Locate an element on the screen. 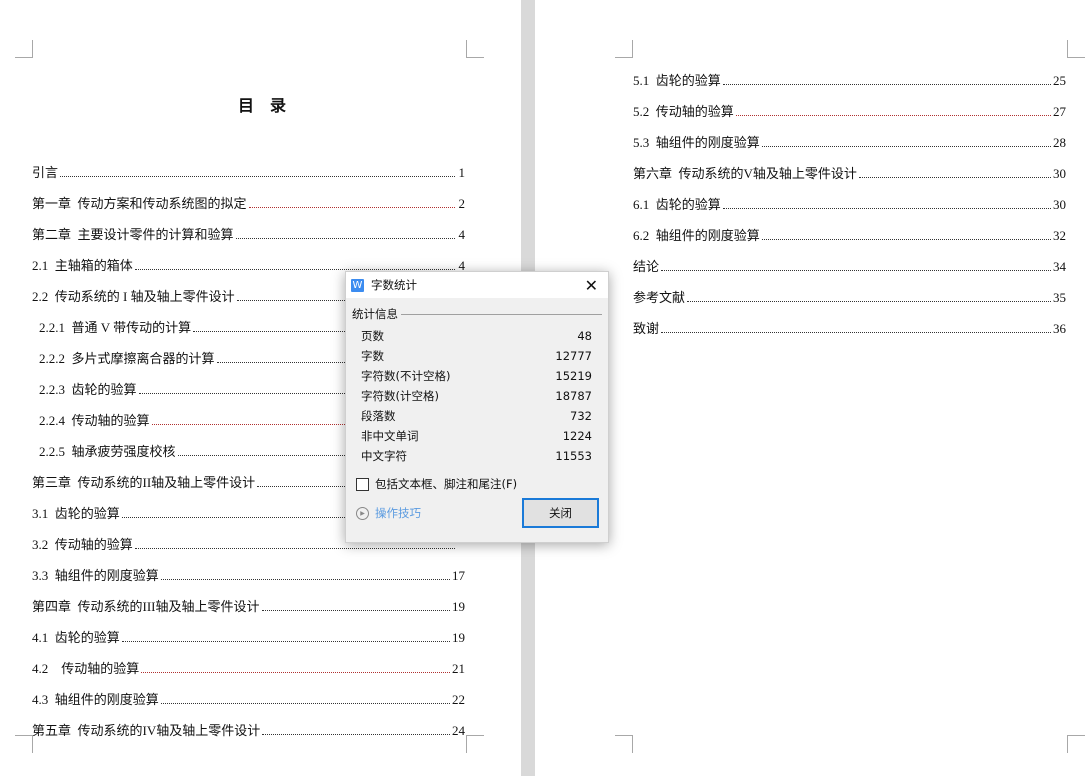 This screenshot has width=1090, height=776. stat-value: 48 is located at coordinates (584, 336).